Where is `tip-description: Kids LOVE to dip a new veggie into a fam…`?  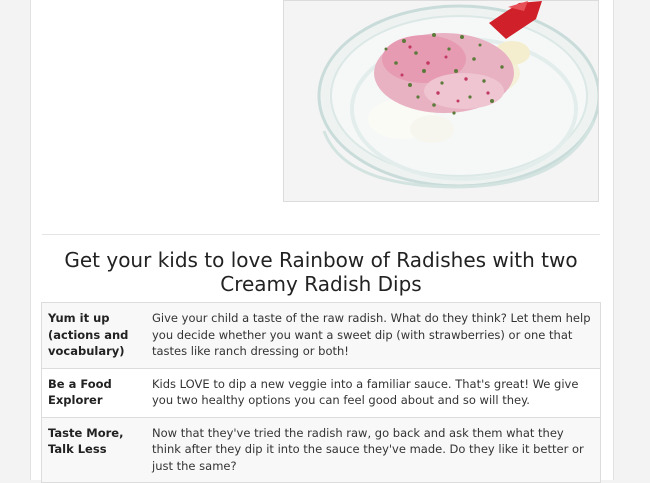
tip-description: Kids LOVE to dip a new veggie into a fam… is located at coordinates (373, 392).